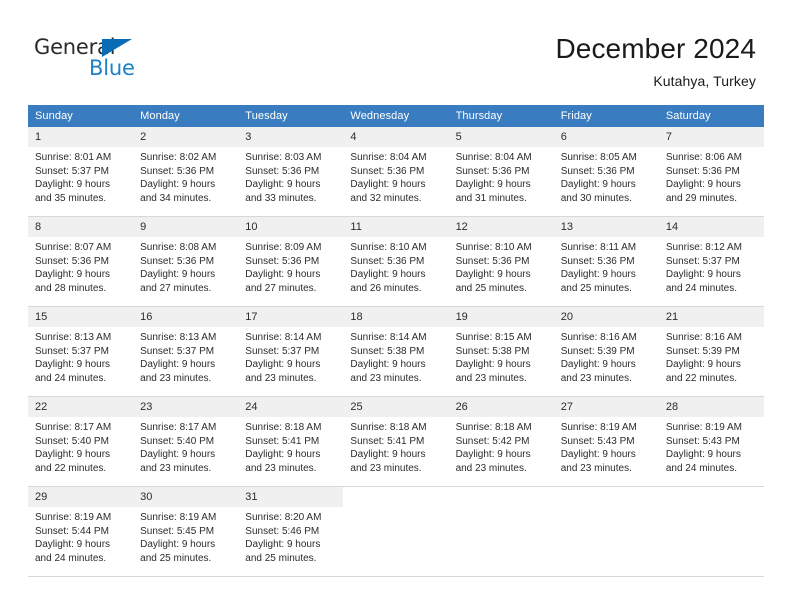 The height and width of the screenshot is (612, 792). What do you see at coordinates (596, 288) in the screenshot?
I see `daylight-text-line2: and 25 minutes.` at bounding box center [596, 288].